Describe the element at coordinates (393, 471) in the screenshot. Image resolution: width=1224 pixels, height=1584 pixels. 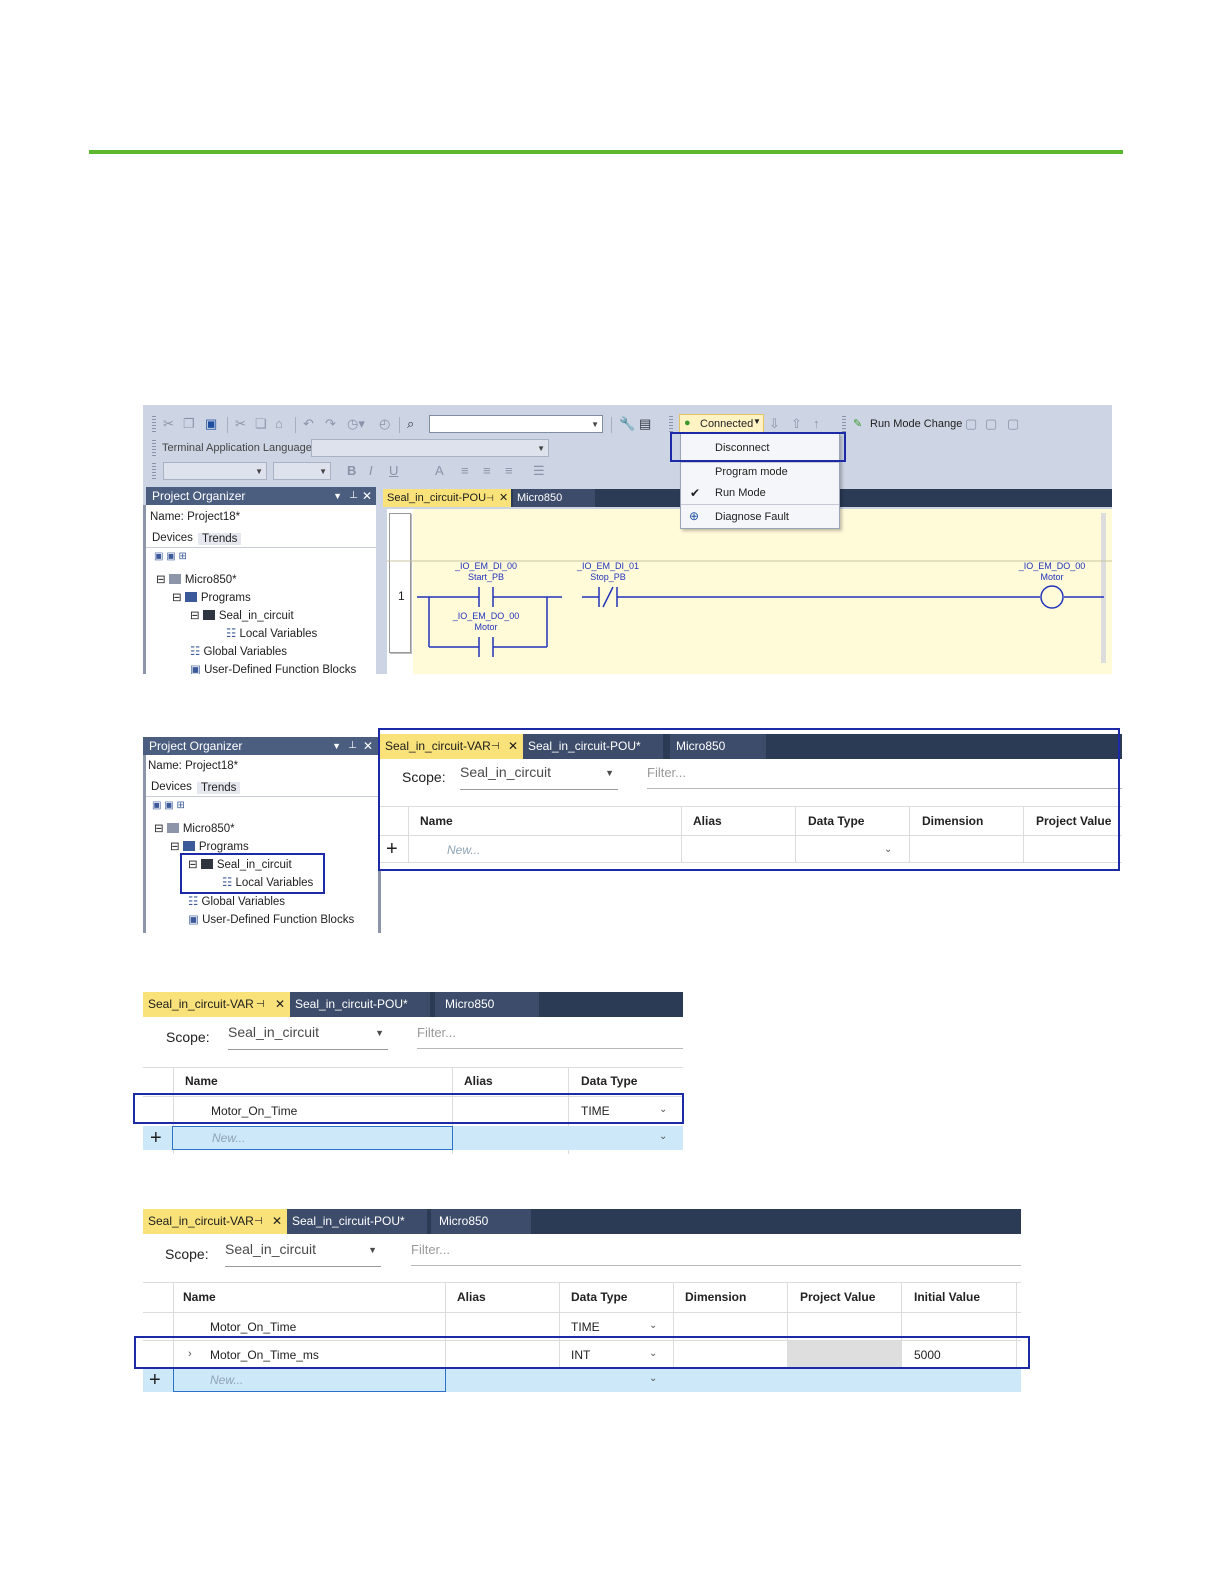
I see `underline-icon: U` at that location.